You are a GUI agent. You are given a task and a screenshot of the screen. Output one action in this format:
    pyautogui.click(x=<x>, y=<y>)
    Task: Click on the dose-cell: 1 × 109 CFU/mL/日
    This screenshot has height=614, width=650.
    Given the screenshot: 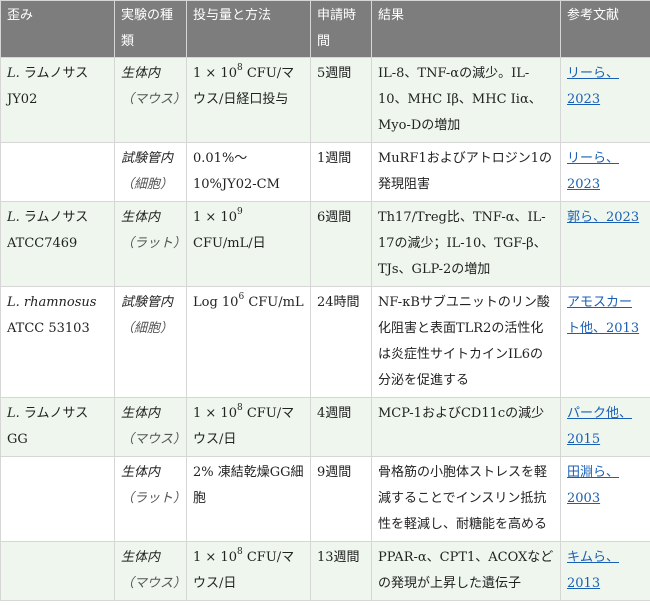 What is the action you would take?
    pyautogui.click(x=248, y=244)
    